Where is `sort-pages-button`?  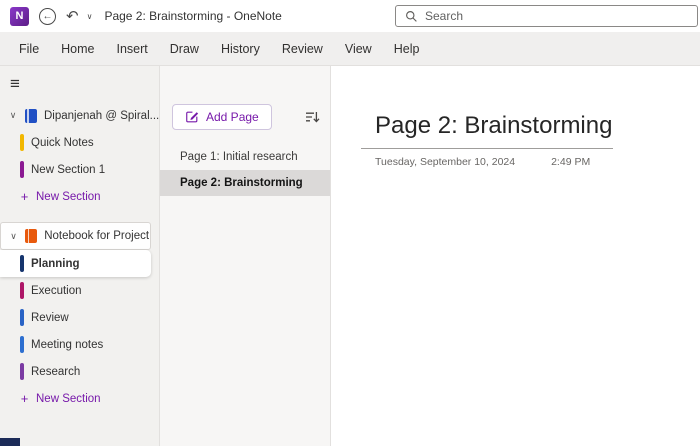
sort-pages-button is located at coordinates (312, 117).